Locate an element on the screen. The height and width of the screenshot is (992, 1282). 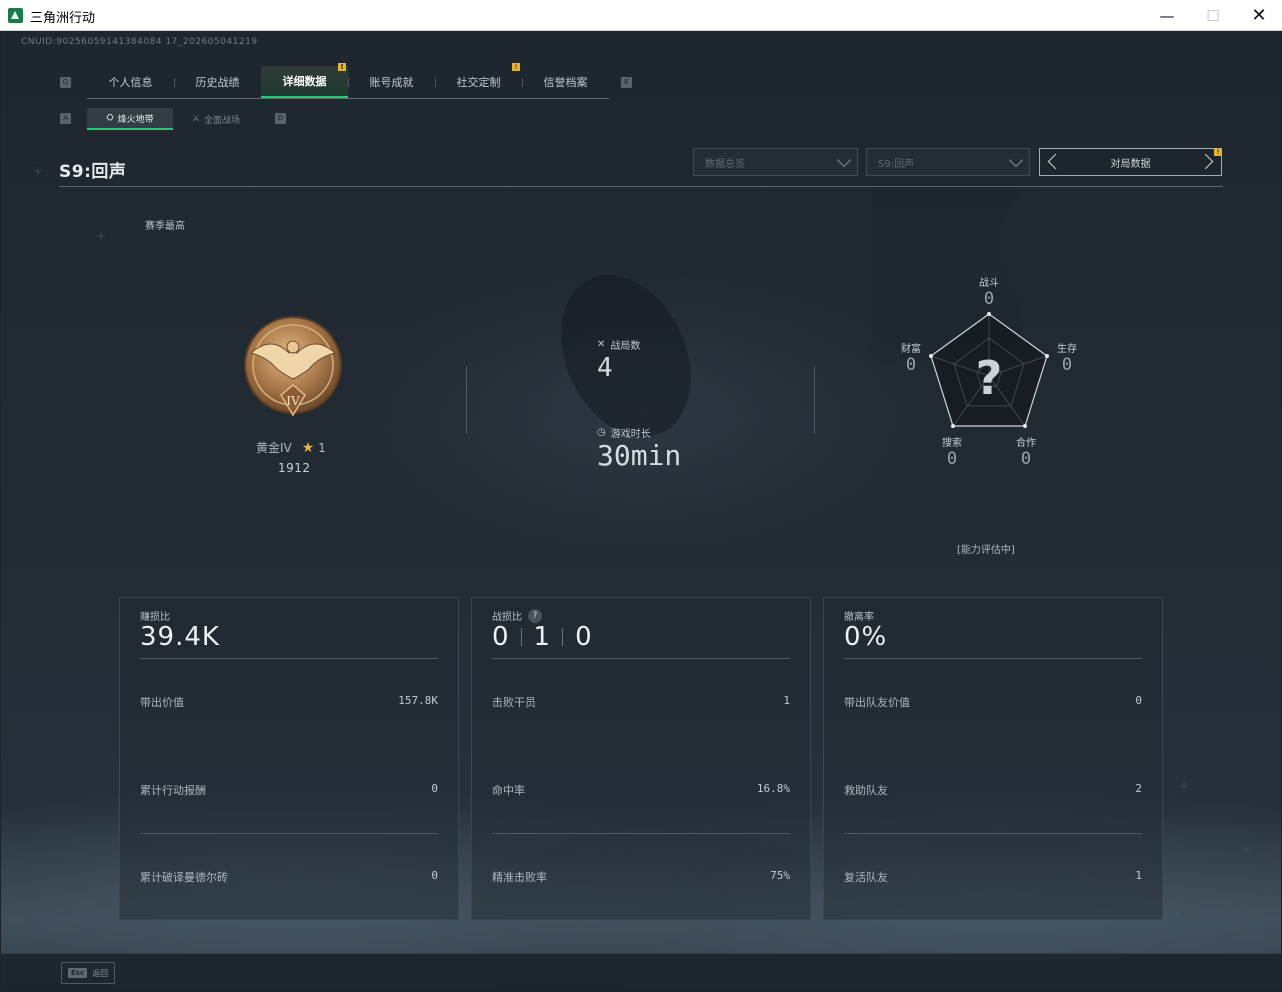
gold-rank-medal-icon: IV is located at coordinates (293, 366).